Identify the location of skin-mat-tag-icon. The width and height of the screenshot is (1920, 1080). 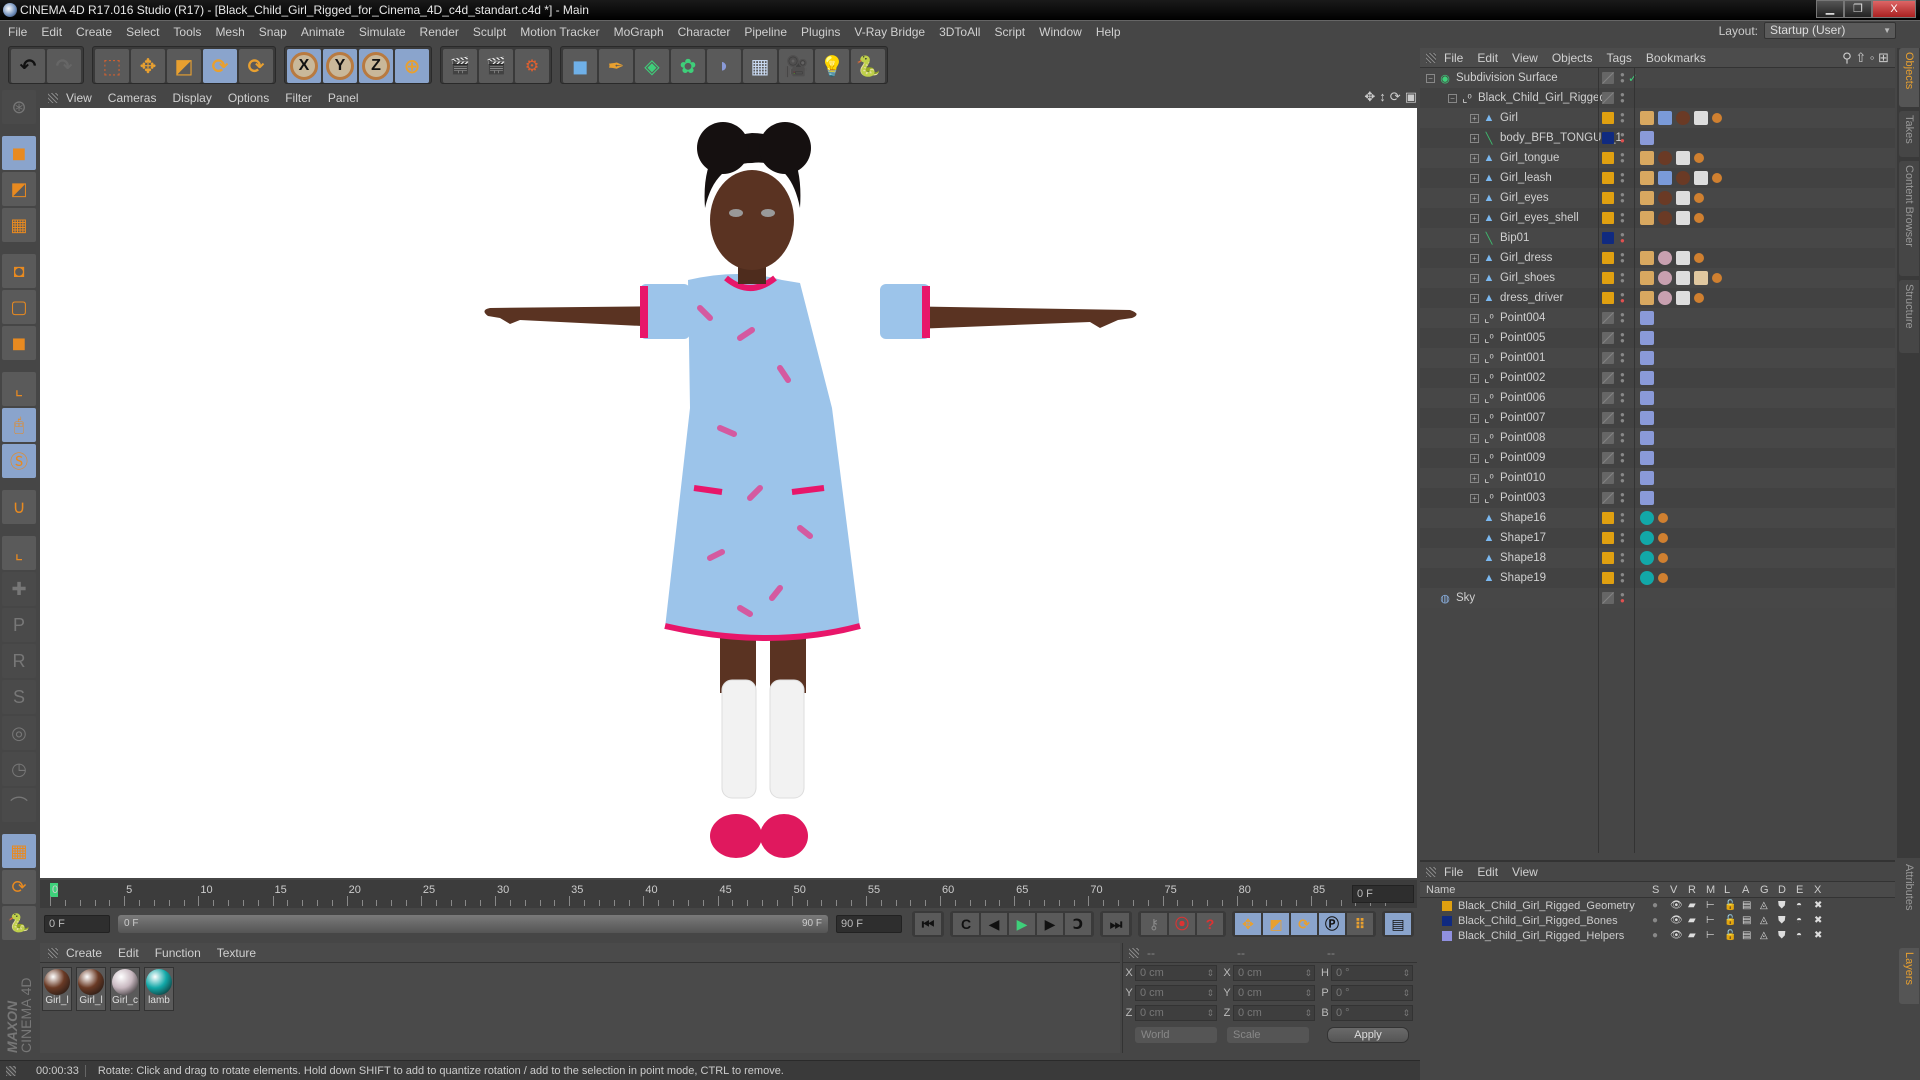
(1665, 198).